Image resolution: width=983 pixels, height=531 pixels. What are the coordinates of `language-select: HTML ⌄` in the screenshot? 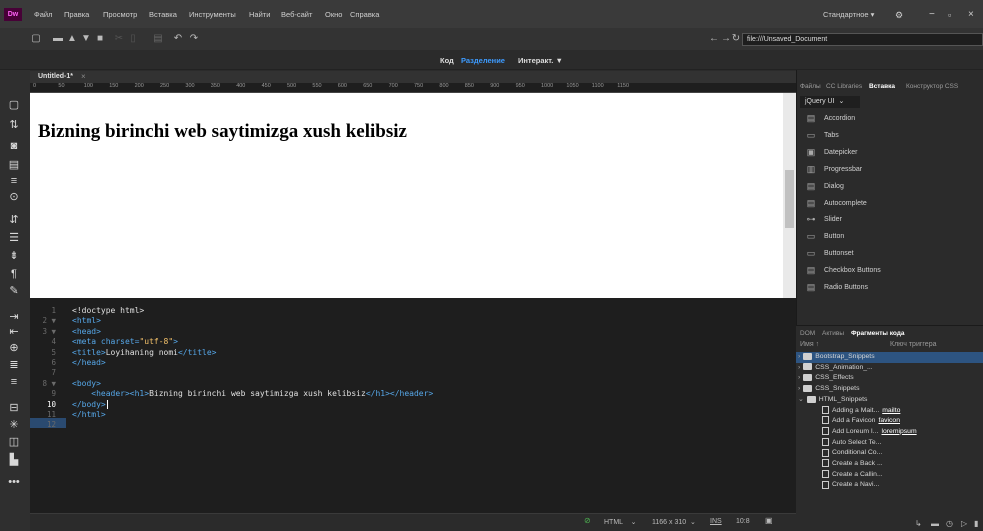 It's located at (620, 522).